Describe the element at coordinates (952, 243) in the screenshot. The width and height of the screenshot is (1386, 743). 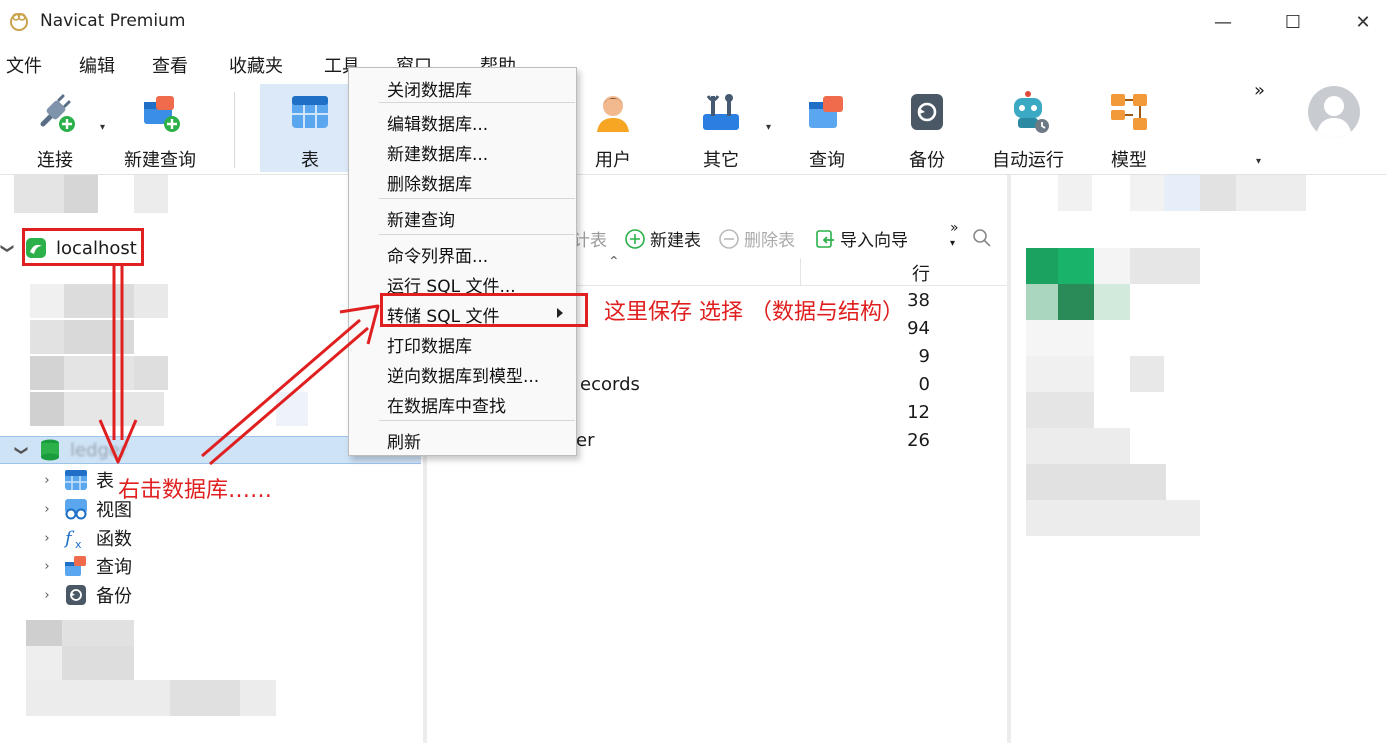
I see `object-toolbar-caret-icon: ▾` at that location.